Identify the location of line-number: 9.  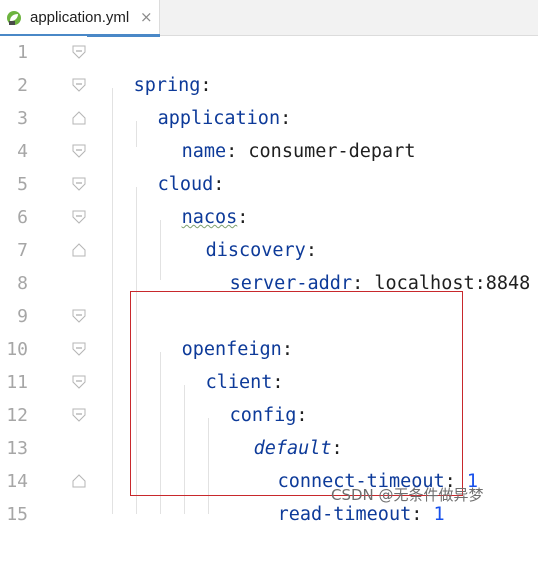
(22, 316).